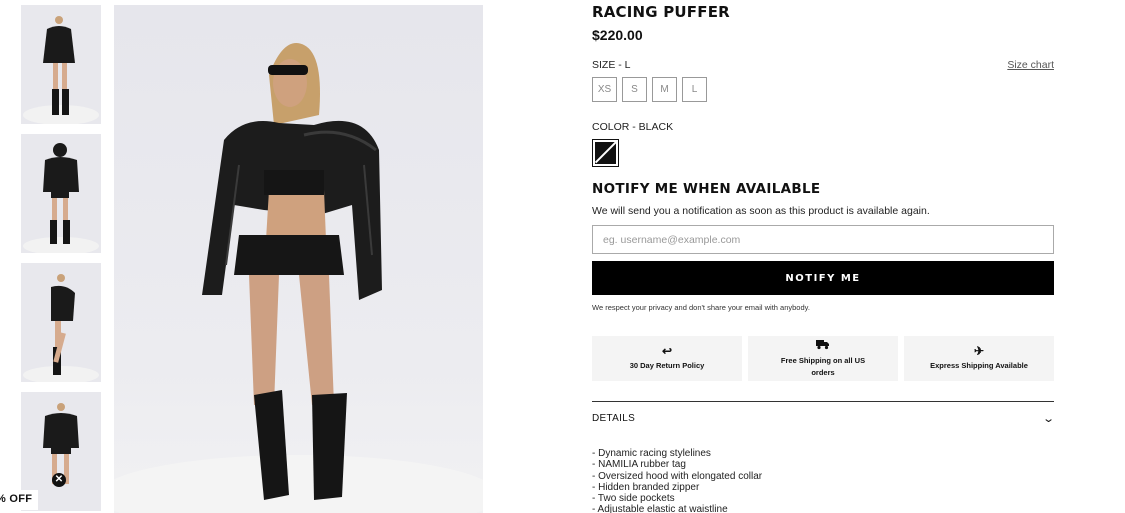  I want to click on feature-express-shipping: ✈ Express Shipping Available, so click(979, 358).